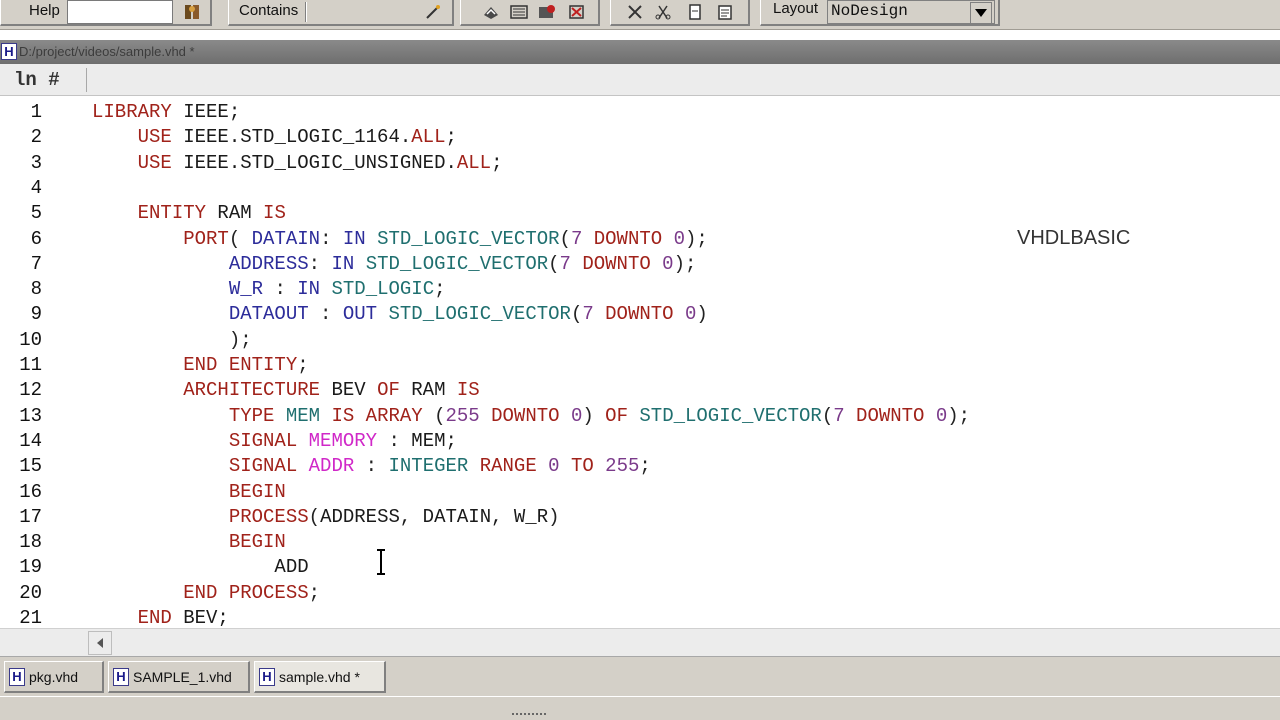 Image resolution: width=1280 pixels, height=720 pixels. I want to click on code-token: OF, so click(388, 390).